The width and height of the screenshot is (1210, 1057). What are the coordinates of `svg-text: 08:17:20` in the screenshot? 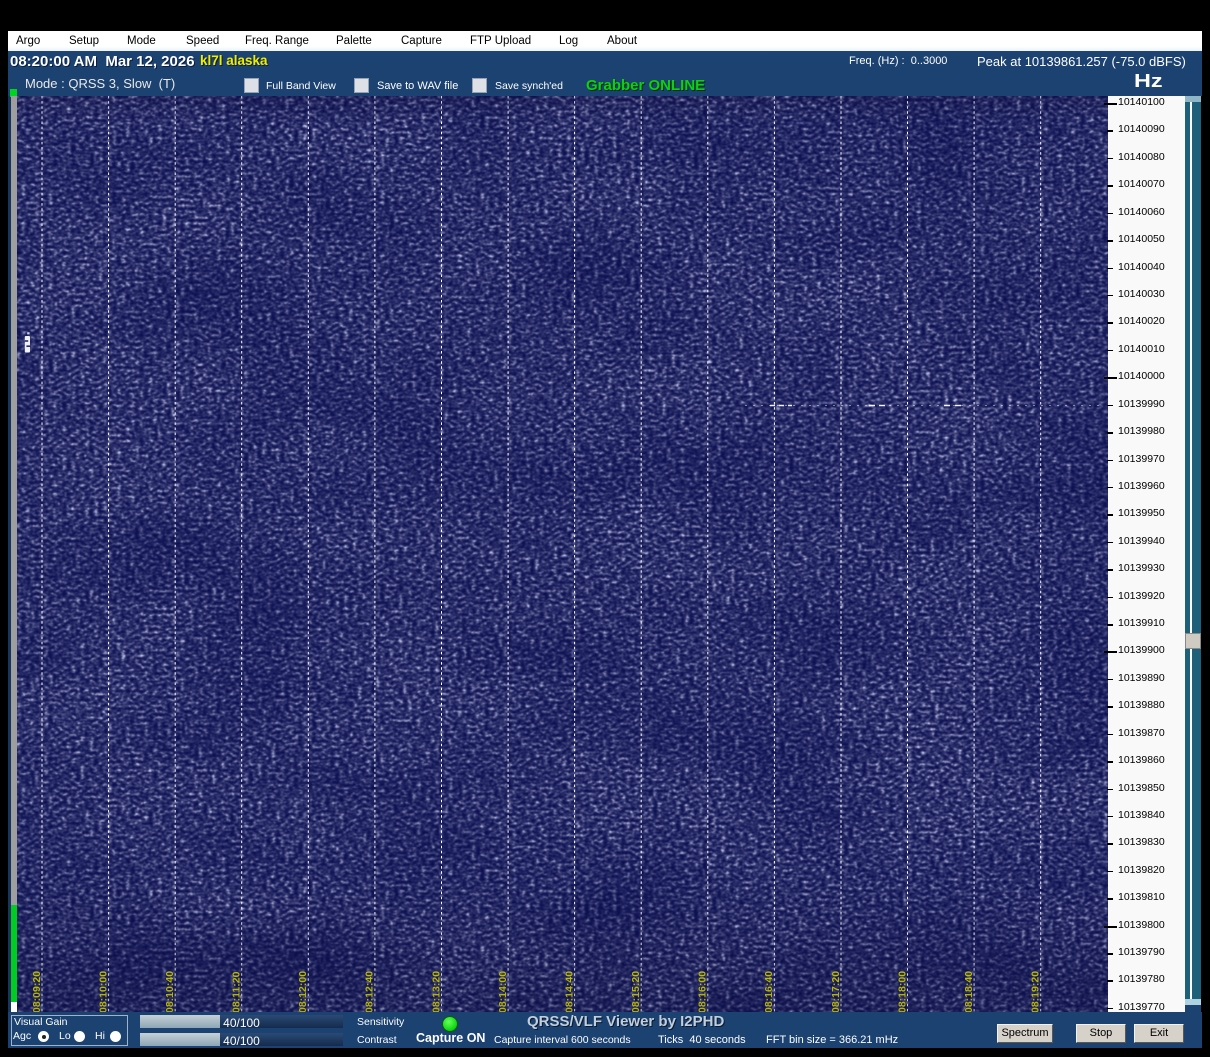 It's located at (836, 991).